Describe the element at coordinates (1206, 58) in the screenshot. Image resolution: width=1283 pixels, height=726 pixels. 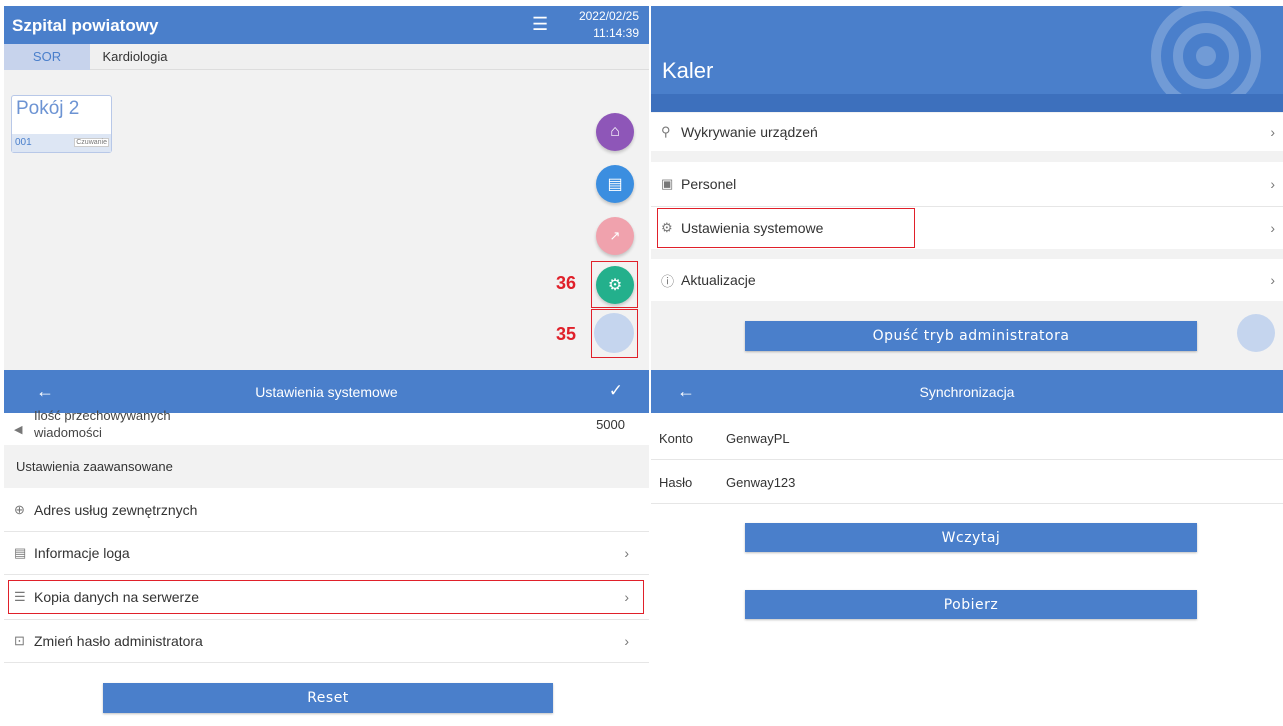
I see `signal-logo-icon` at that location.